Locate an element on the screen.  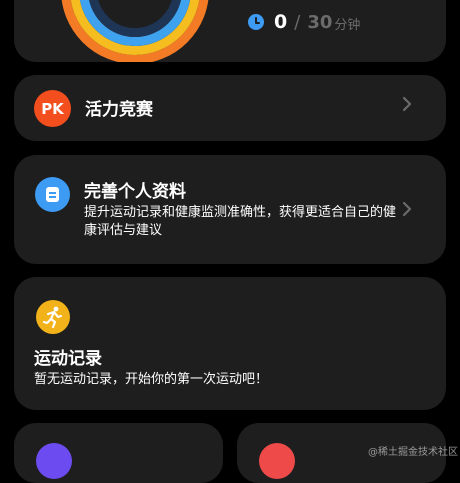
document-icon is located at coordinates (52, 194).